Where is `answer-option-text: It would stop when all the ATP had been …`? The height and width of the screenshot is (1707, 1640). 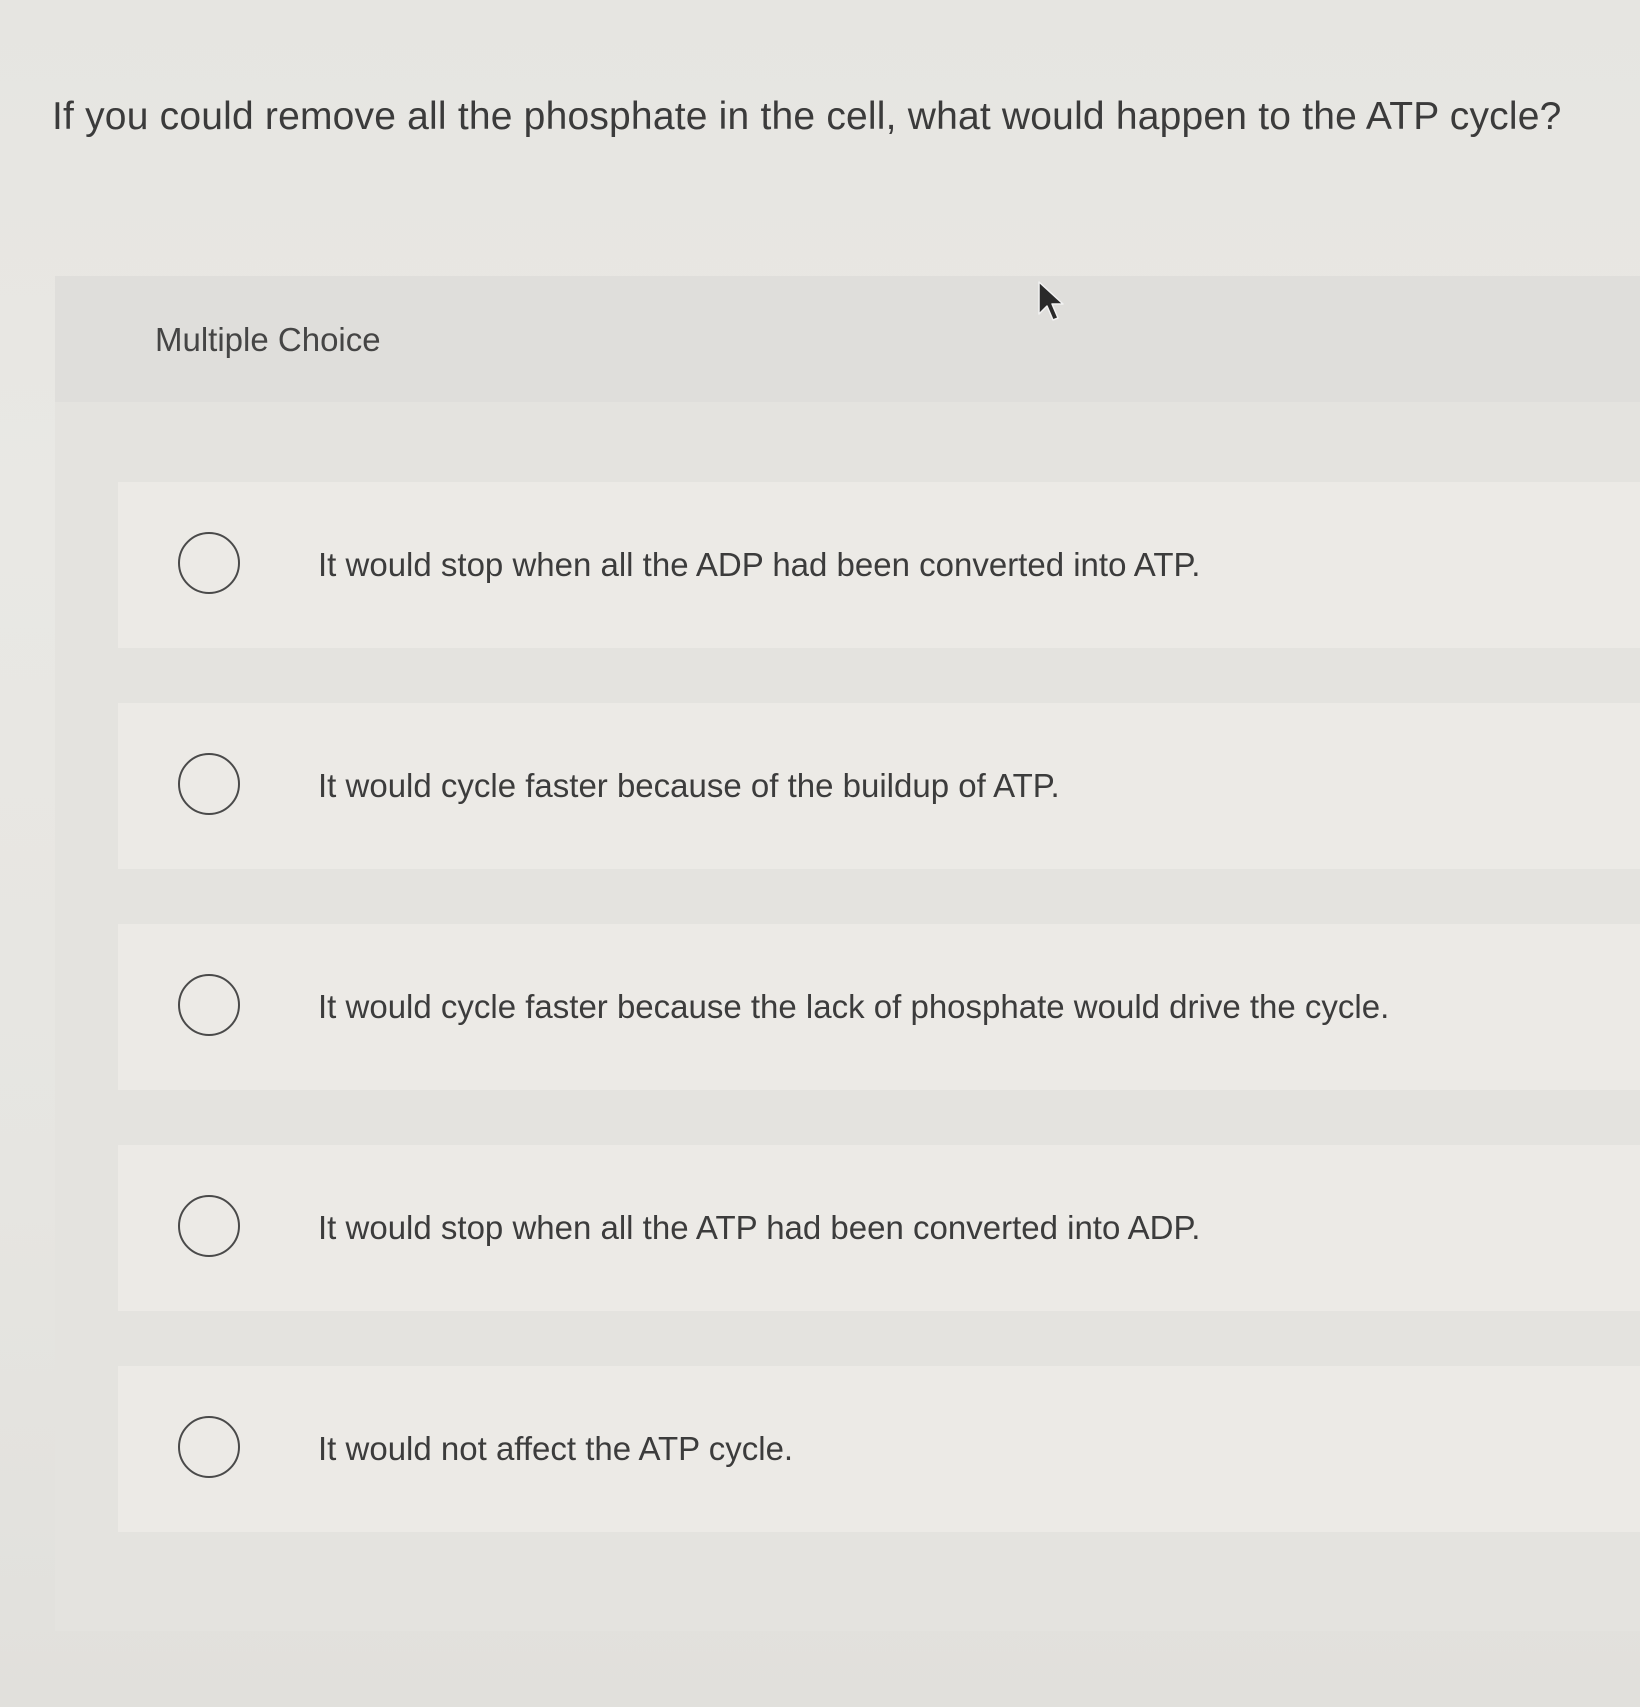
answer-option-text: It would stop when all the ATP had been … is located at coordinates (759, 1228).